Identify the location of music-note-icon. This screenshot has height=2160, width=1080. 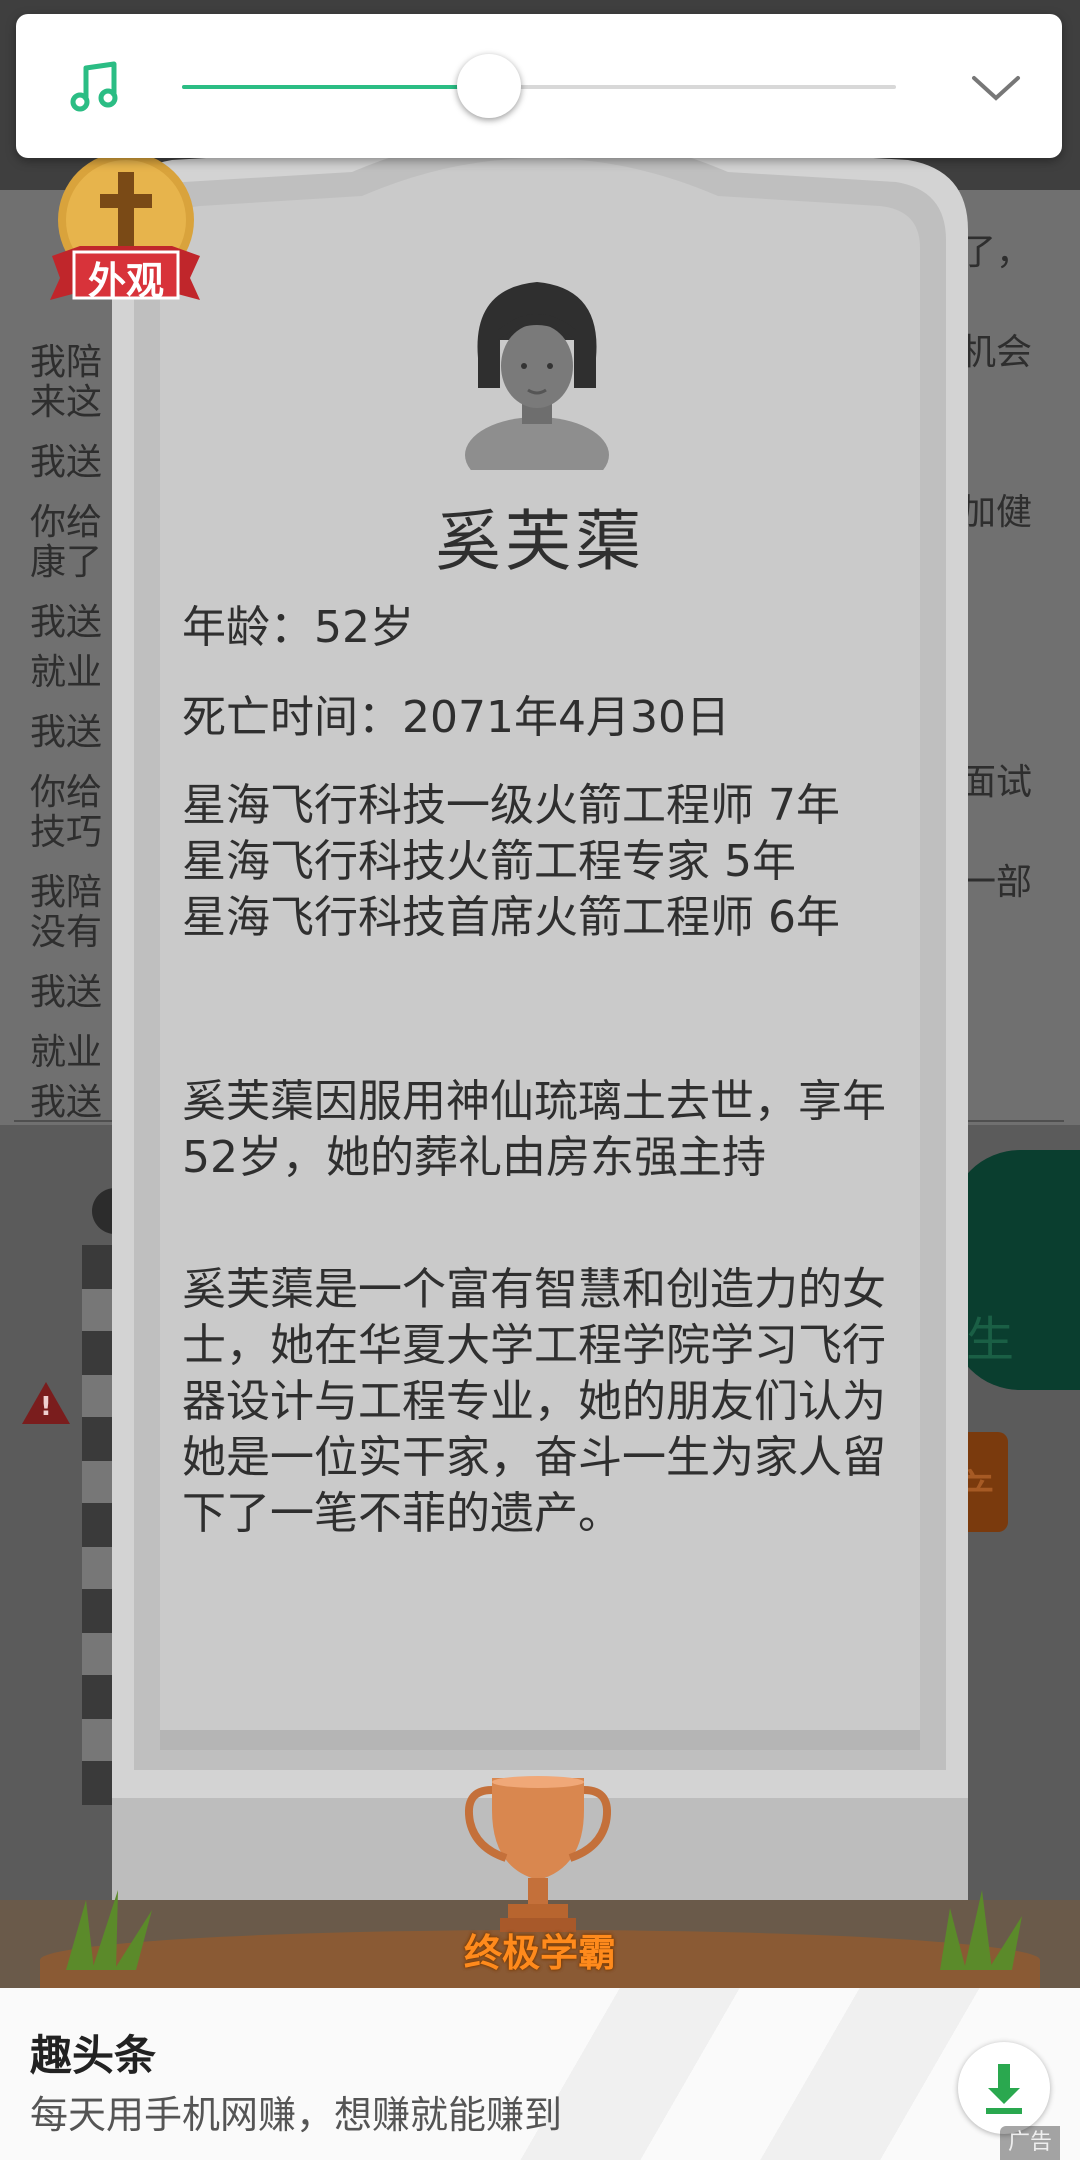
(96, 86).